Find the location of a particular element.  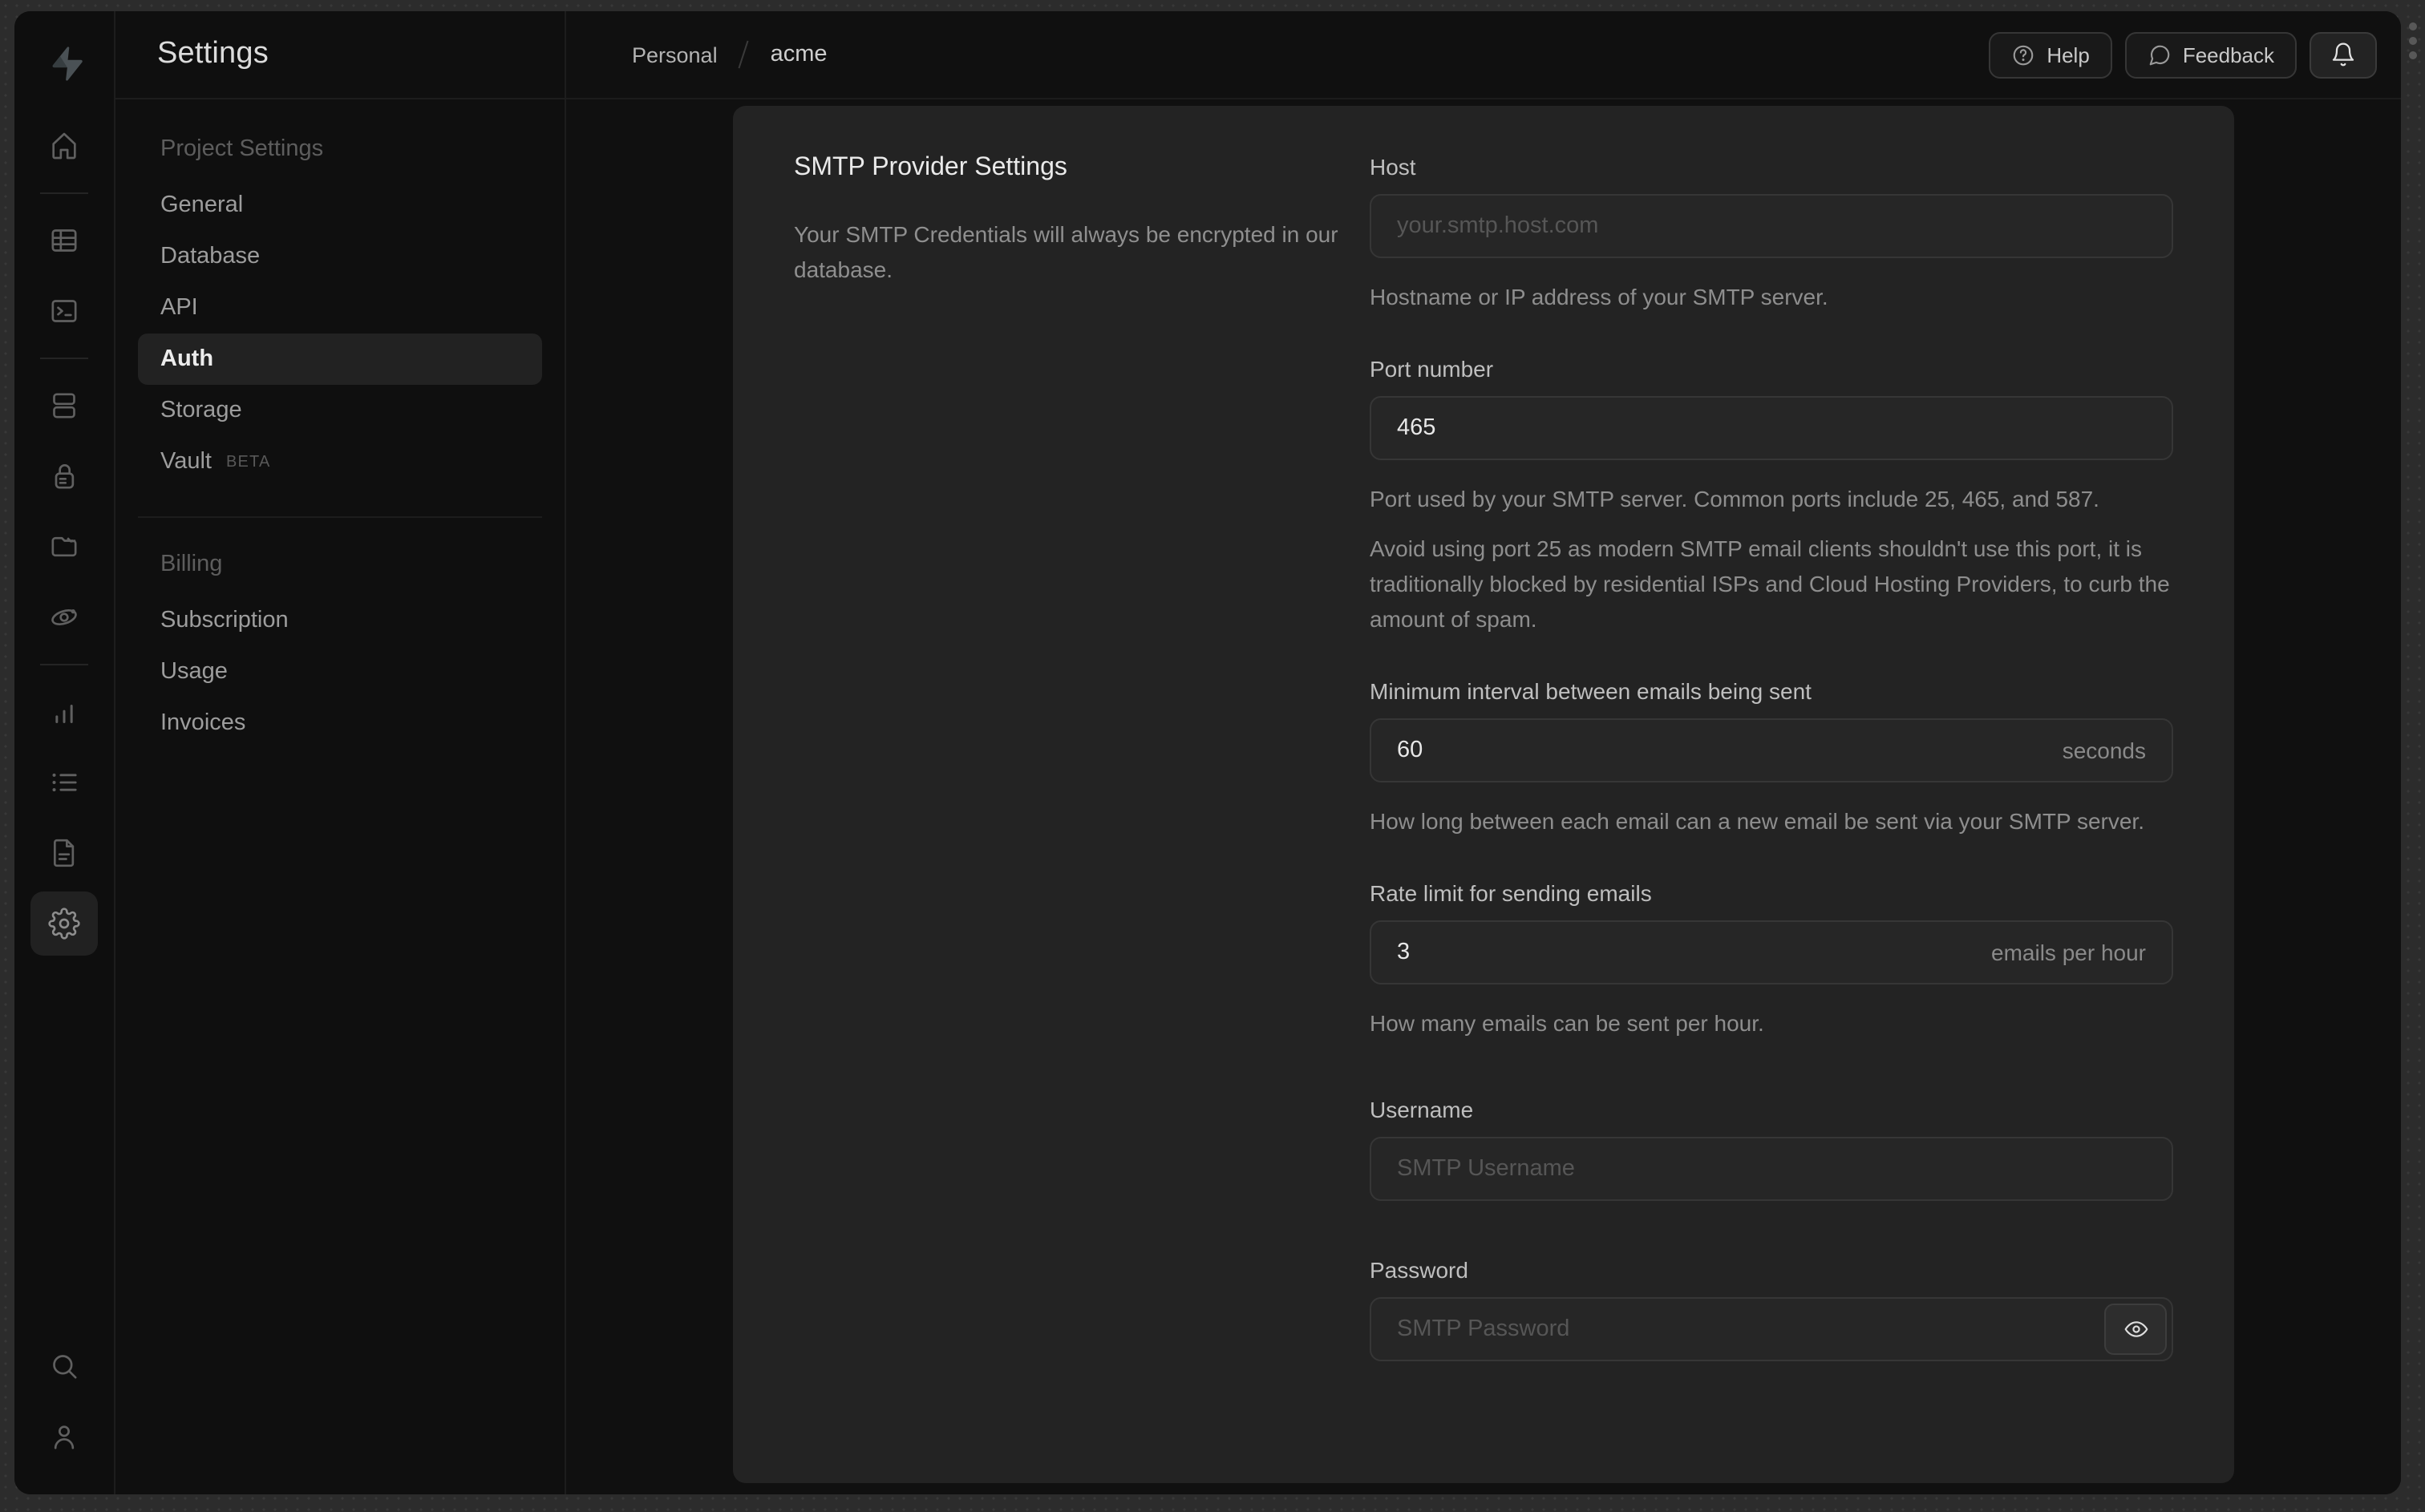

beta-badge: BETA is located at coordinates (248, 462).